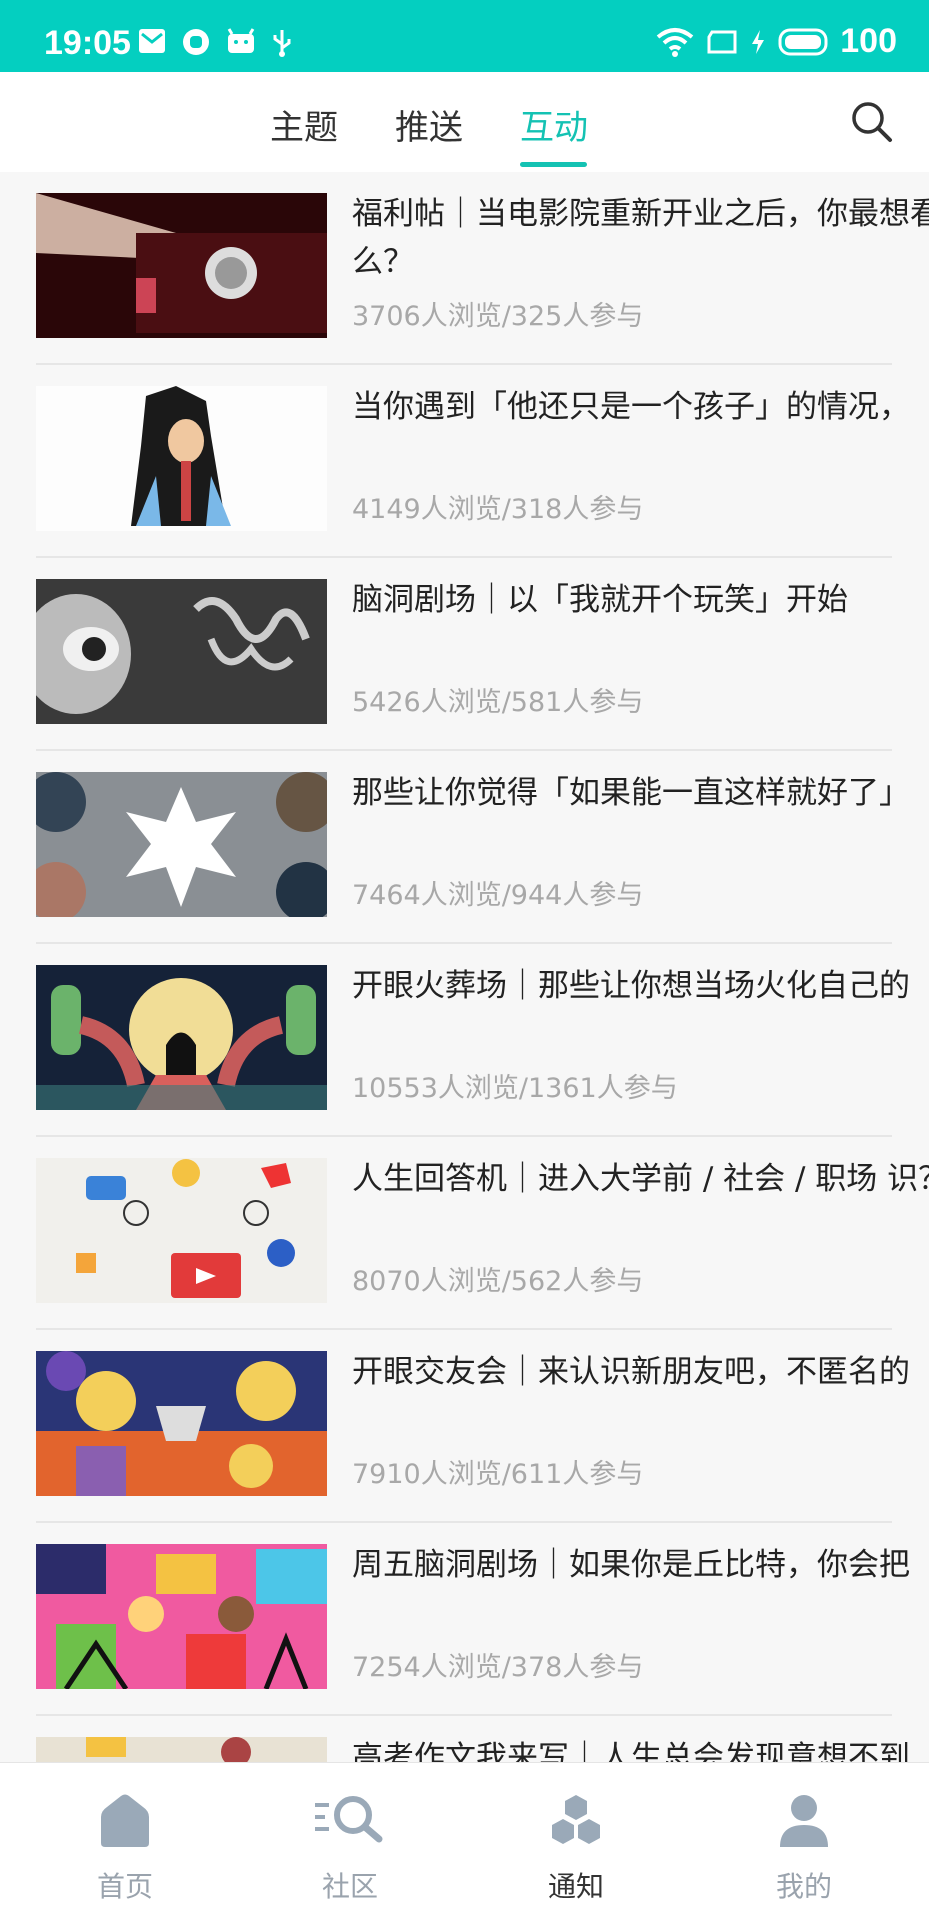 This screenshot has height=1921, width=929. Describe the element at coordinates (498, 1281) in the screenshot. I see `item-stats: 8070人浏览/562人参与` at that location.